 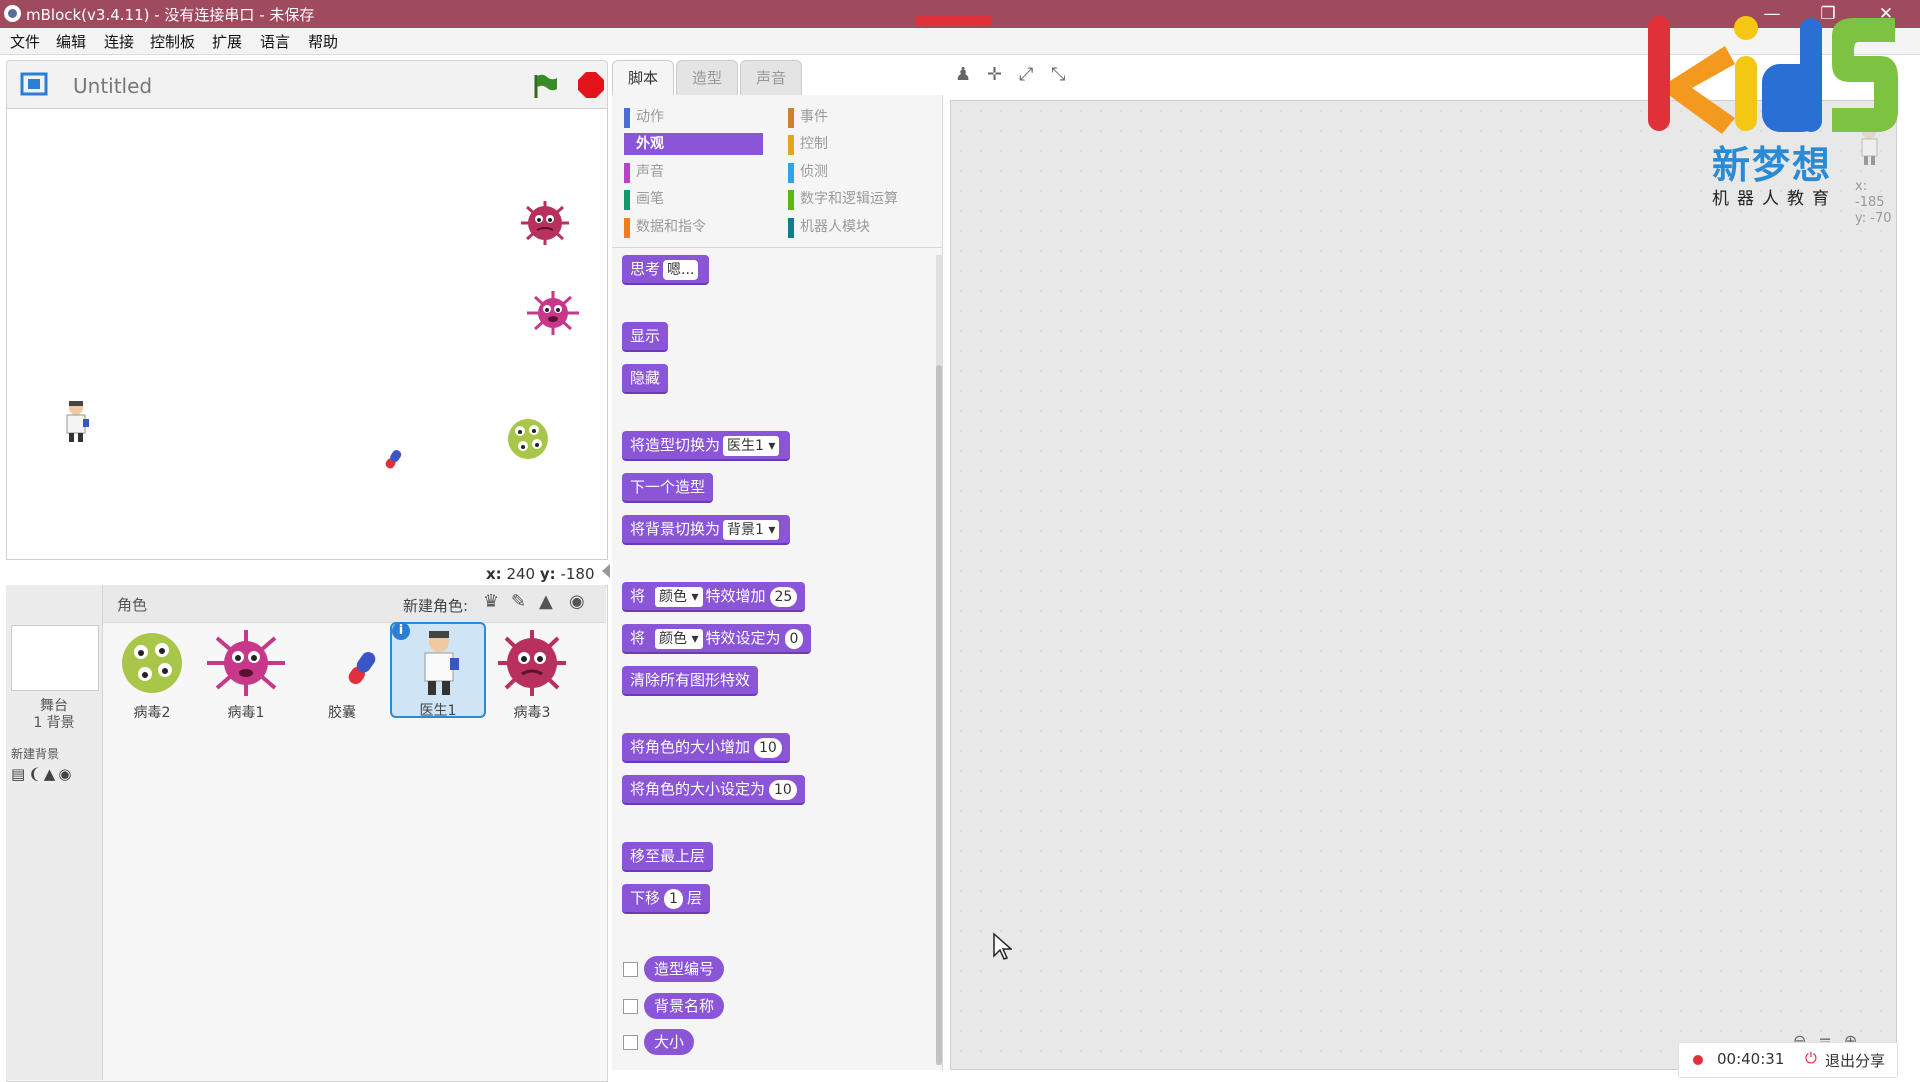 What do you see at coordinates (545, 86) in the screenshot?
I see `green-flag-icon` at bounding box center [545, 86].